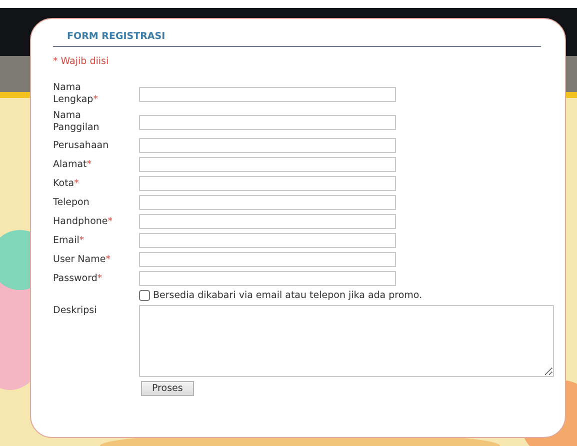 The height and width of the screenshot is (446, 577). Describe the element at coordinates (83, 222) in the screenshot. I see `field-label: Handphone*` at that location.